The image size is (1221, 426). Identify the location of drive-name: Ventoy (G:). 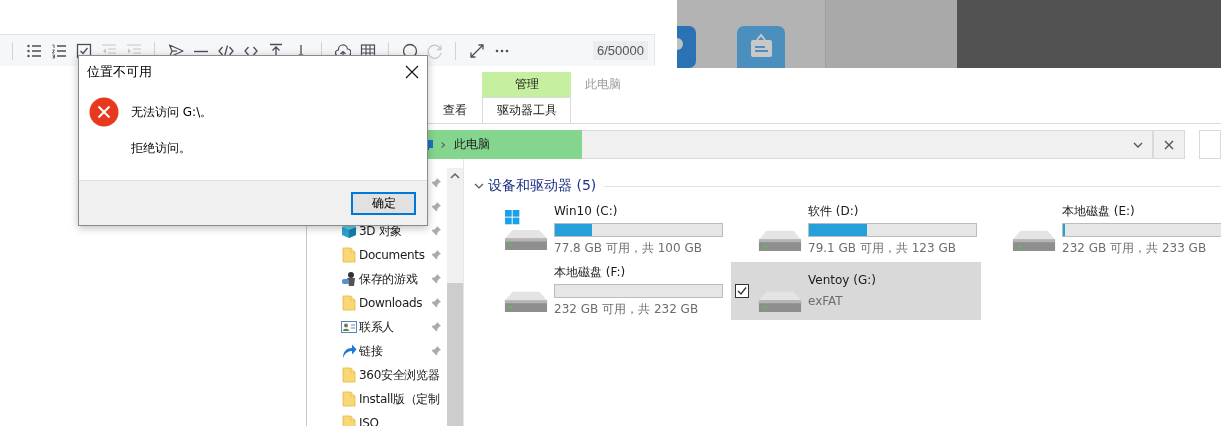
(842, 280).